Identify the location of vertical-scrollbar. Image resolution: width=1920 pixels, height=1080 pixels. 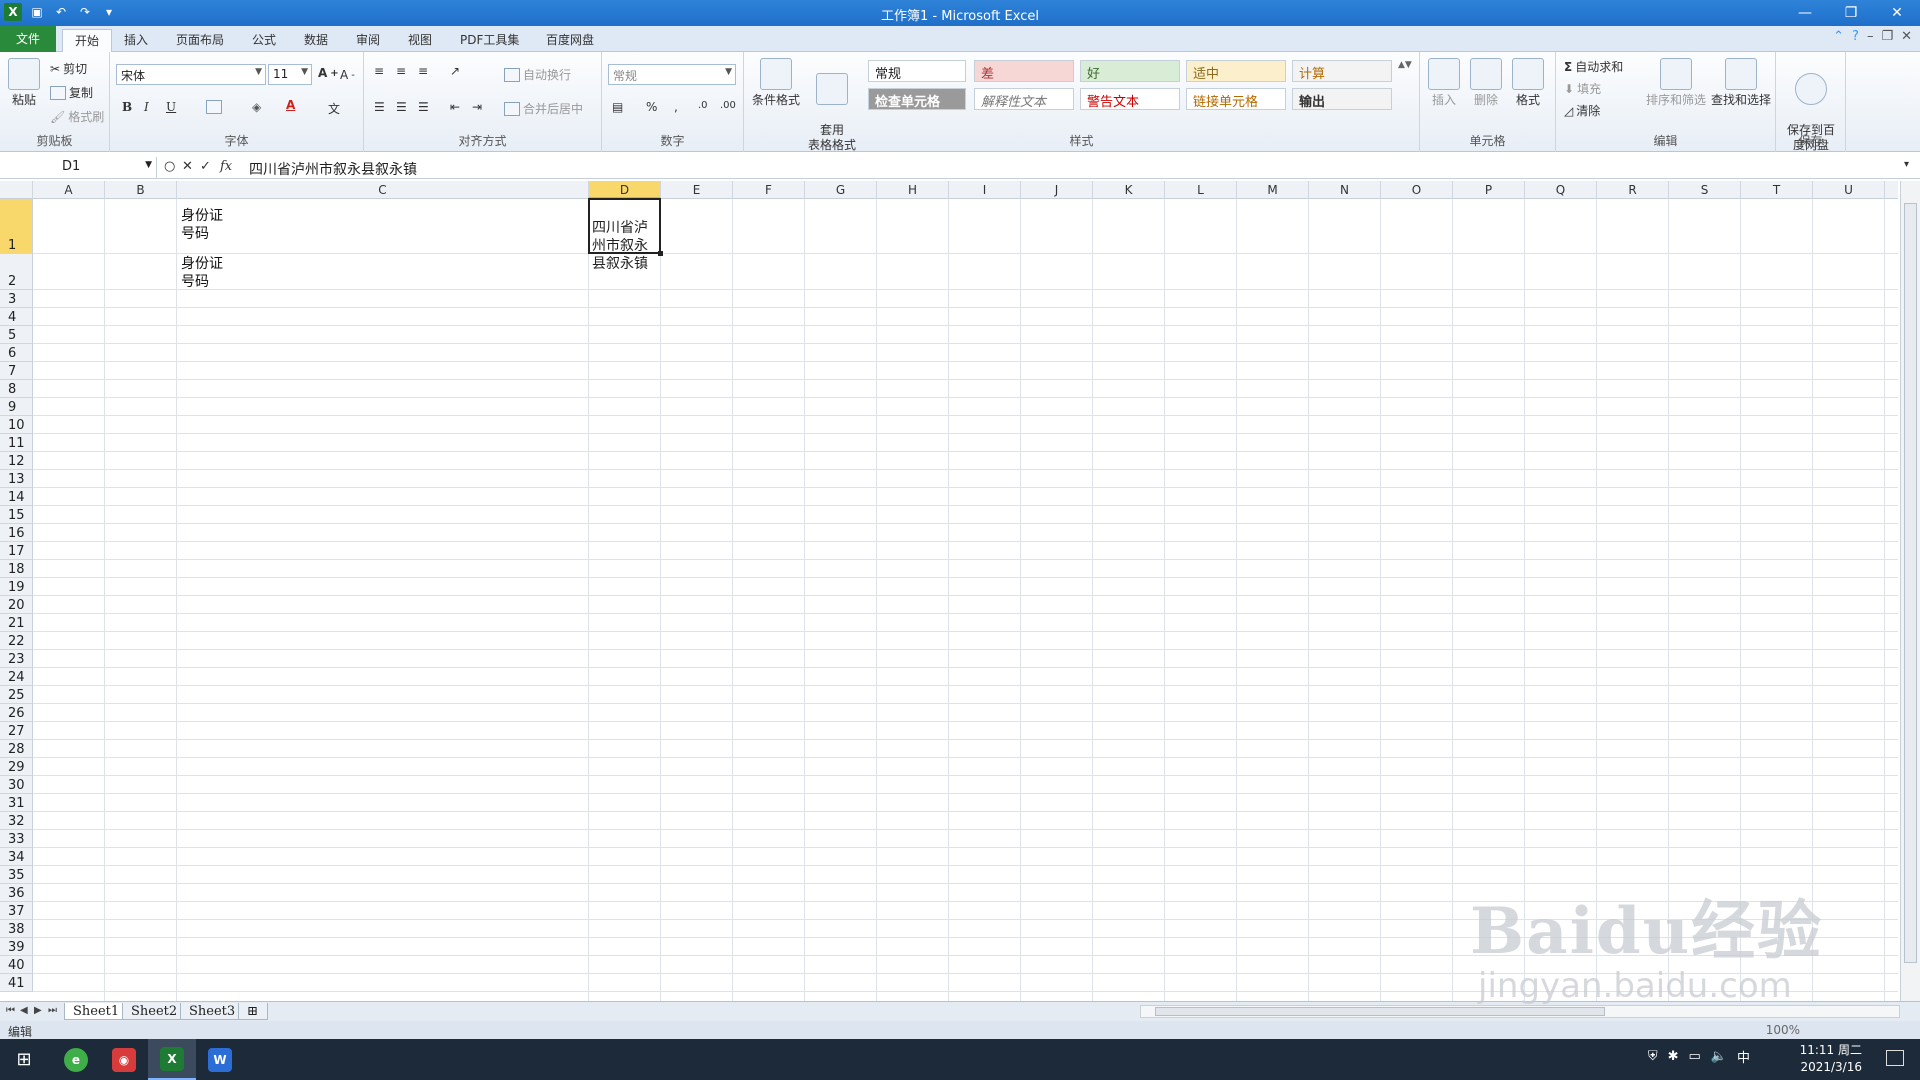
(1910, 591).